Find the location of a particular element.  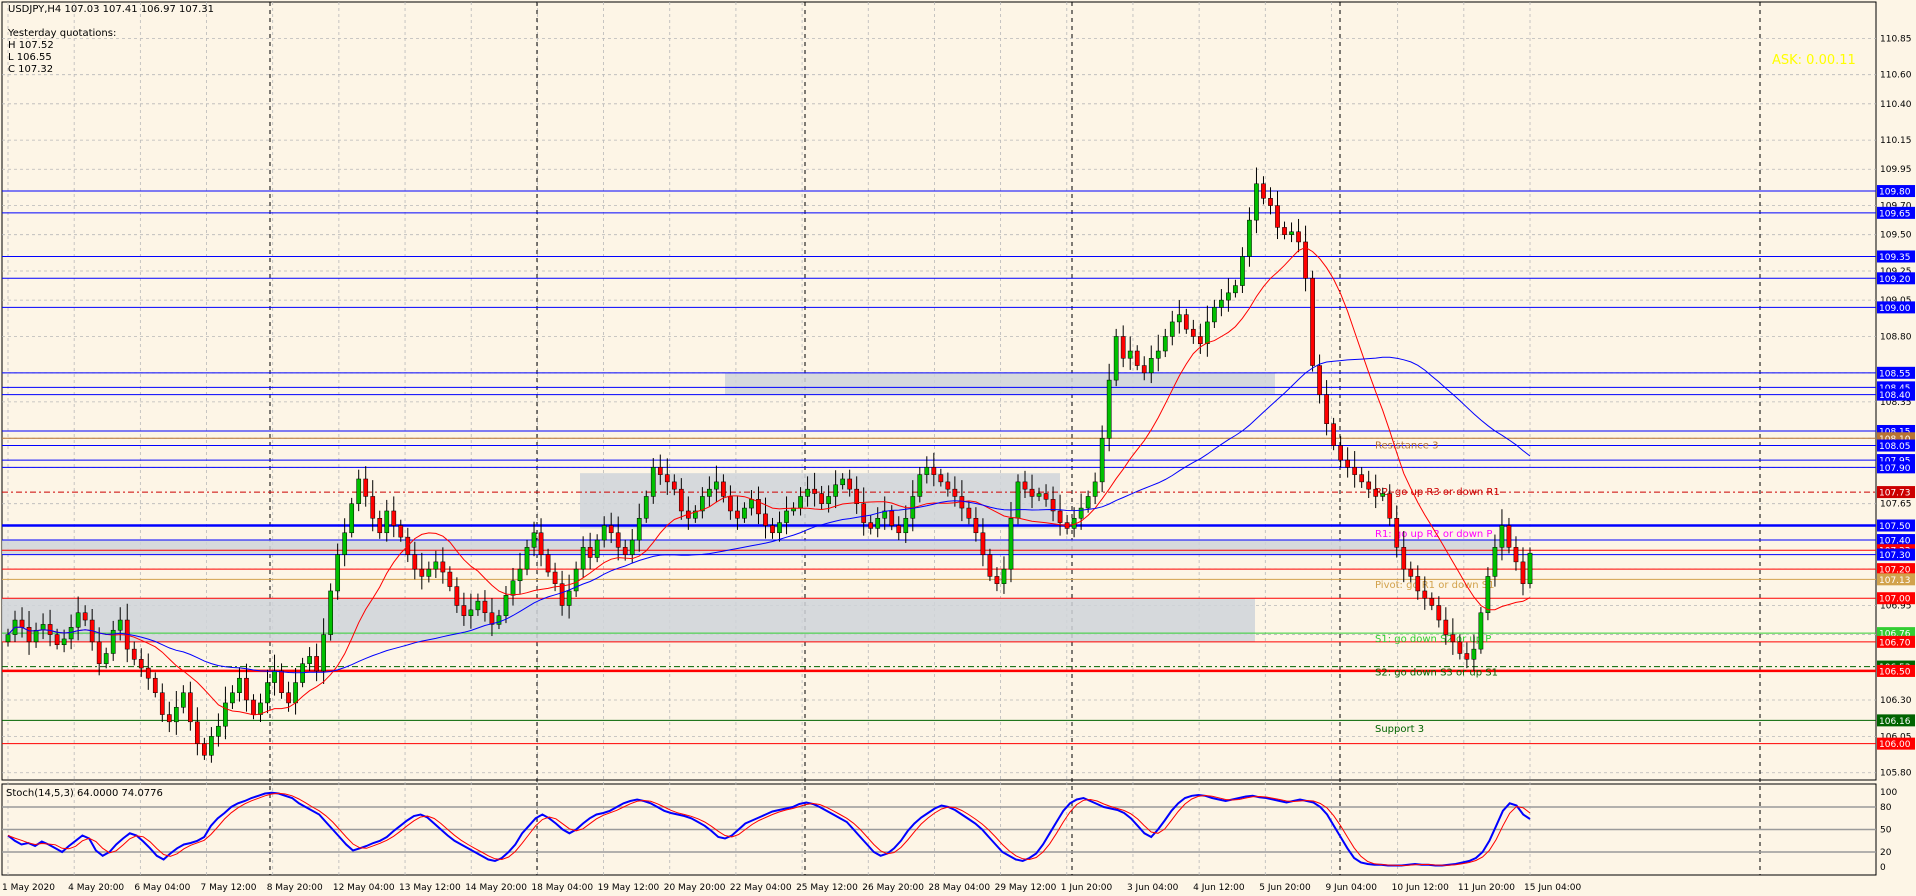

level-price-label: 108.55 is located at coordinates (1895, 374).